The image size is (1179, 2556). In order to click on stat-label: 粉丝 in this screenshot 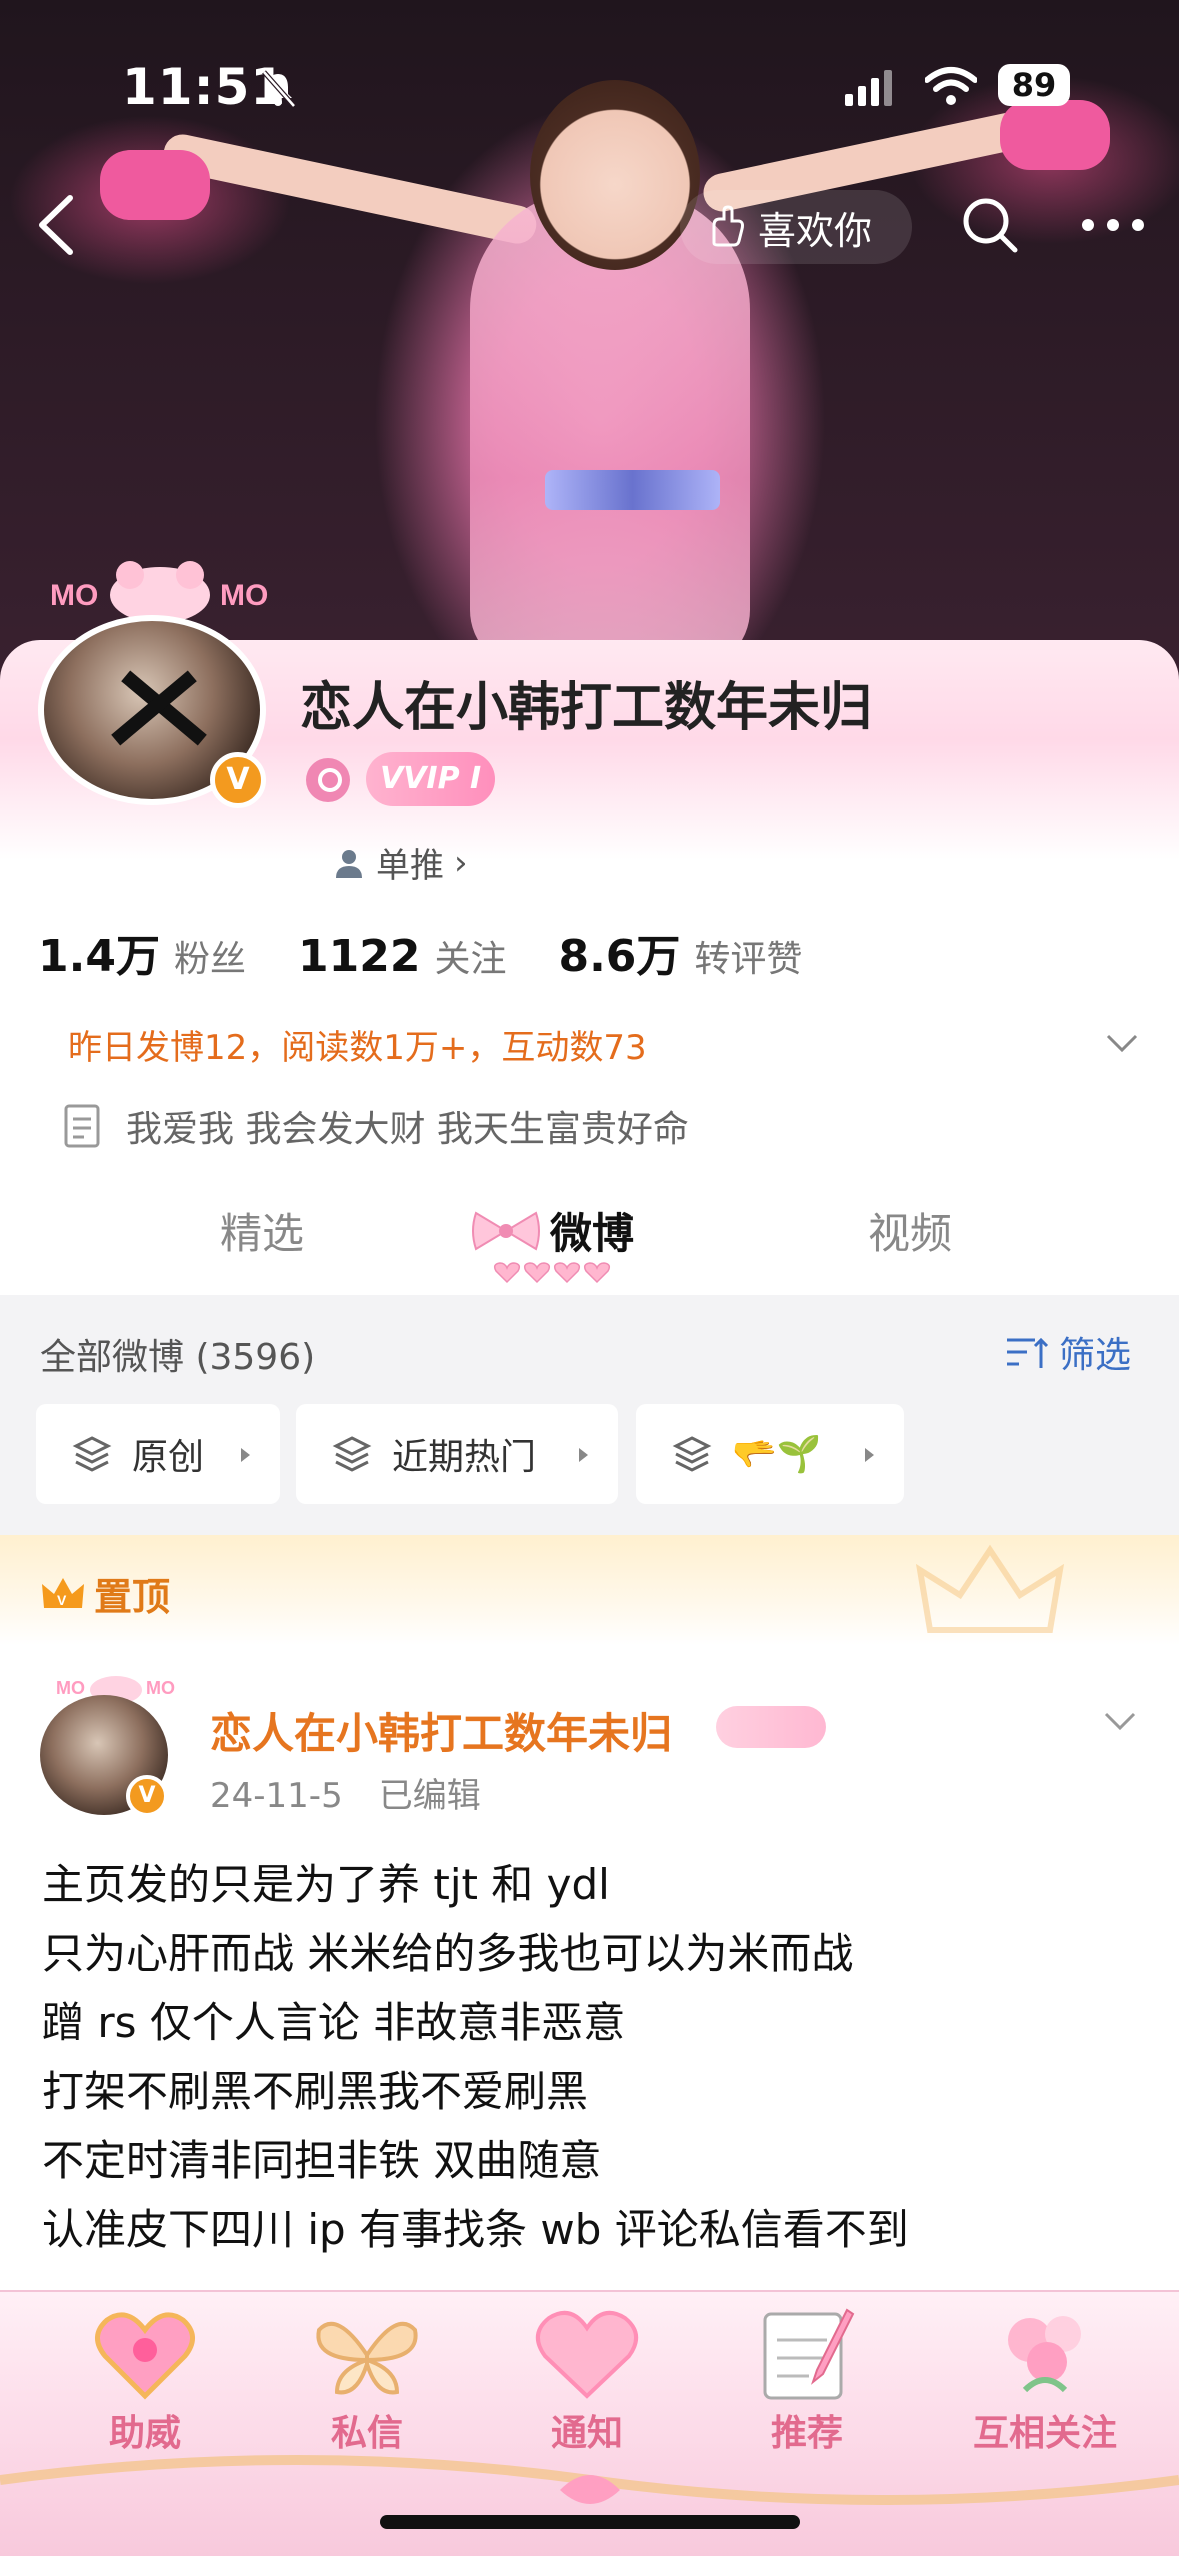, I will do `click(209, 959)`.